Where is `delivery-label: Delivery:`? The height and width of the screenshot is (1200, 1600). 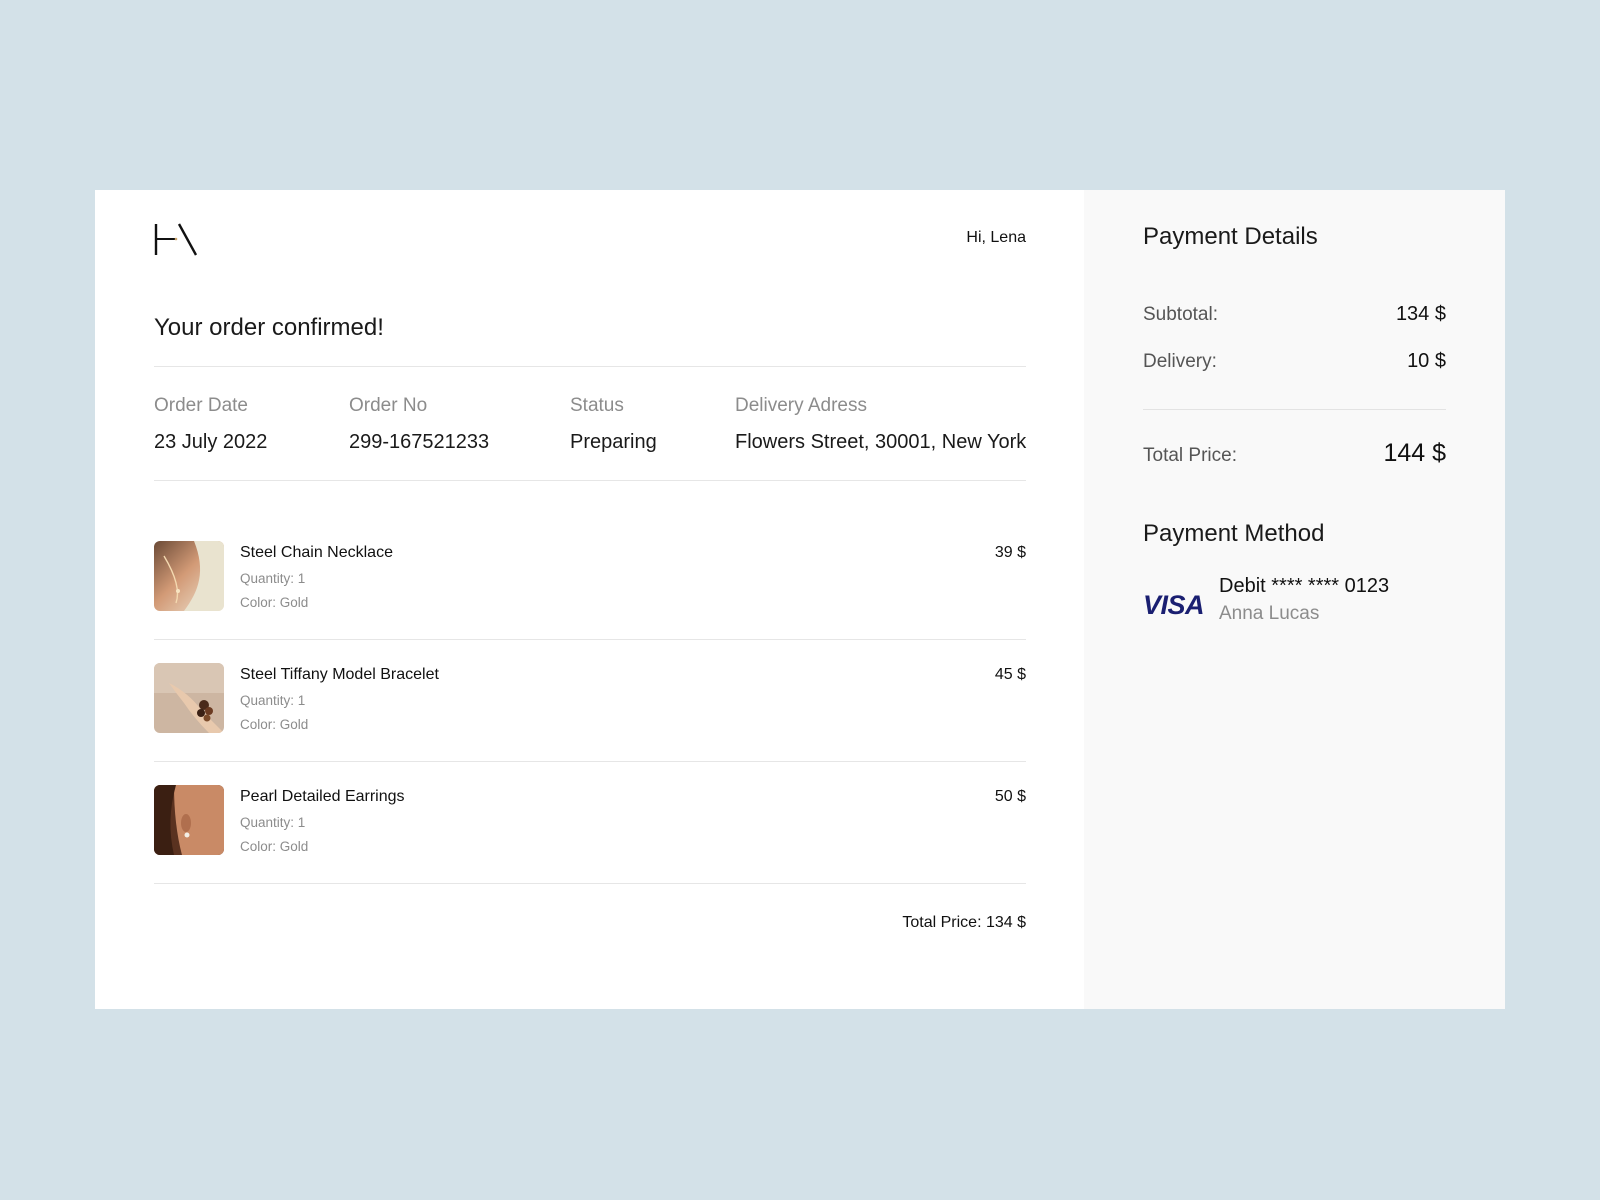 delivery-label: Delivery: is located at coordinates (1180, 361).